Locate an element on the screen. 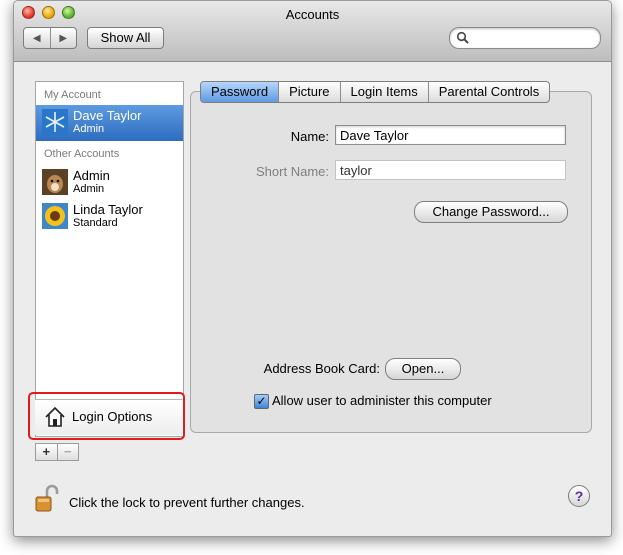 Image resolution: width=623 pixels, height=555 pixels. remove-account-button: − is located at coordinates (68, 452).